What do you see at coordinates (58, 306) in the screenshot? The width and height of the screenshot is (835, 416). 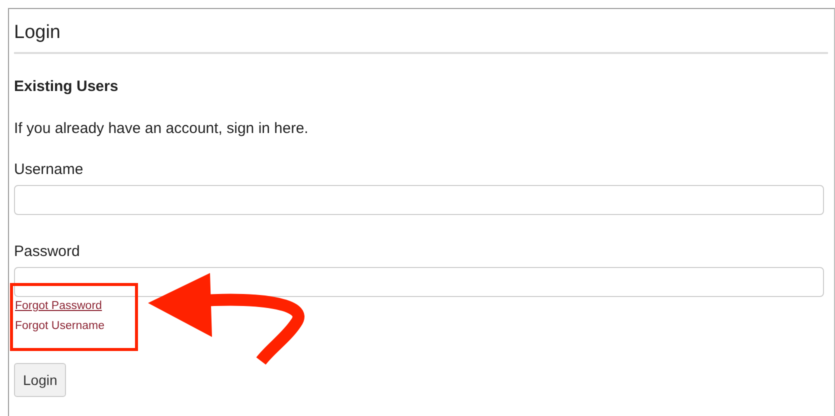 I see `forgot-link: Forgot Password` at bounding box center [58, 306].